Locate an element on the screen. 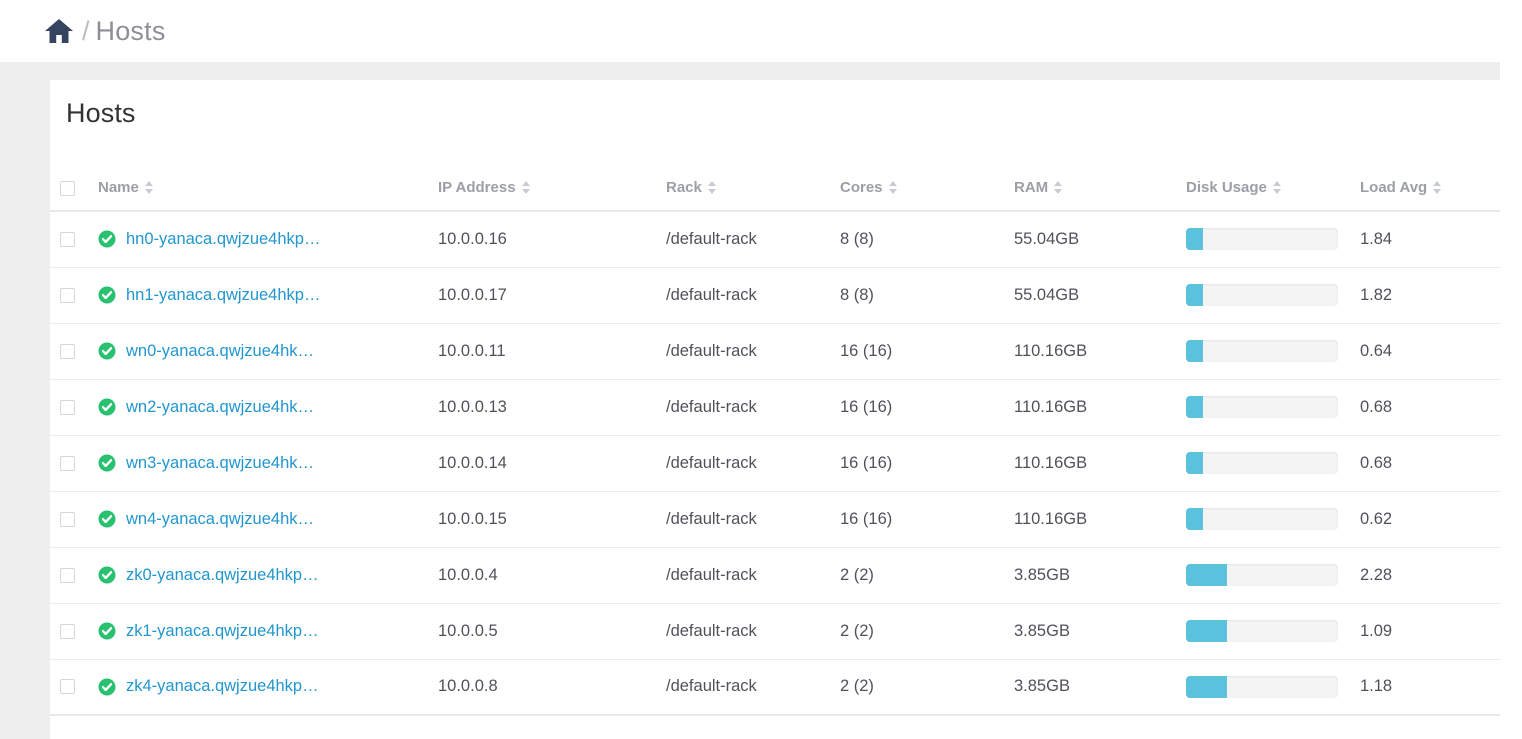  column-header-cores: Cores is located at coordinates (927, 195).